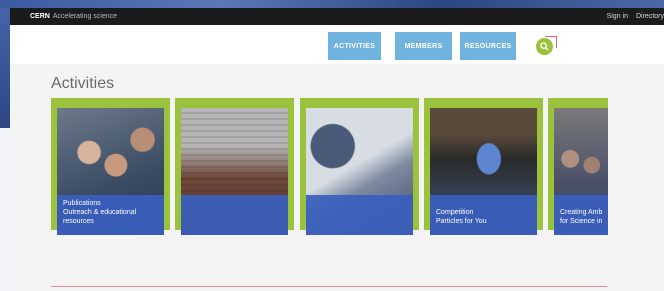 This screenshot has height=291, width=664. What do you see at coordinates (83, 83) in the screenshot?
I see `section-title: Activities` at bounding box center [83, 83].